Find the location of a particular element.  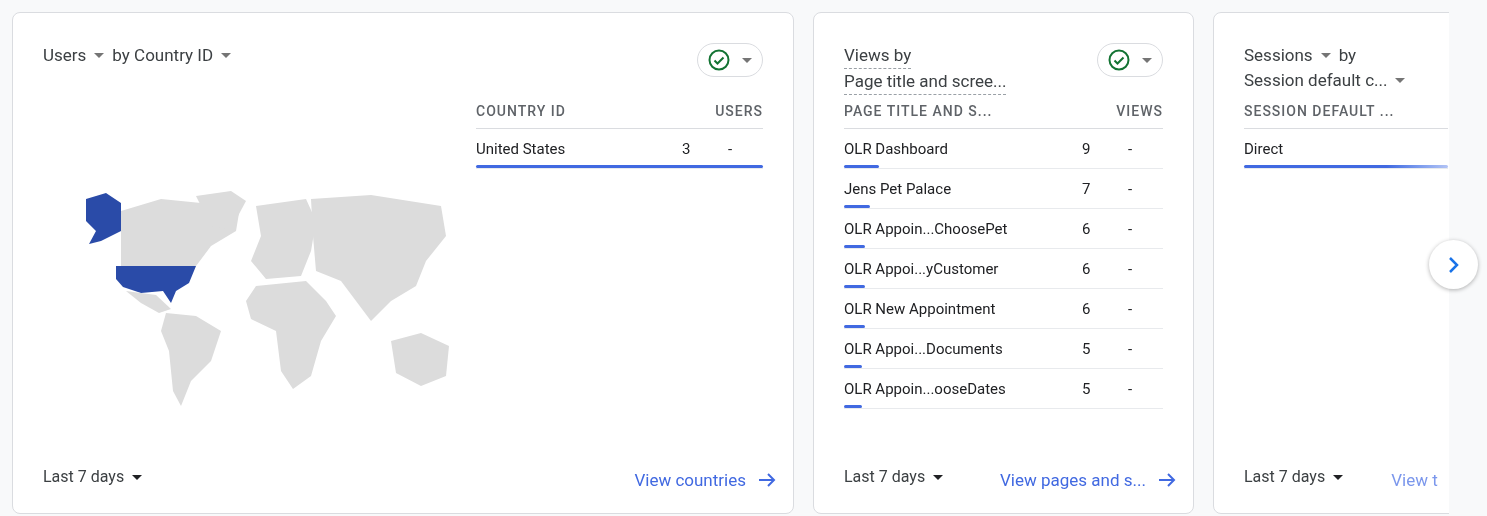

table-row: OLR Dashboard 9 - is located at coordinates (1003, 149).